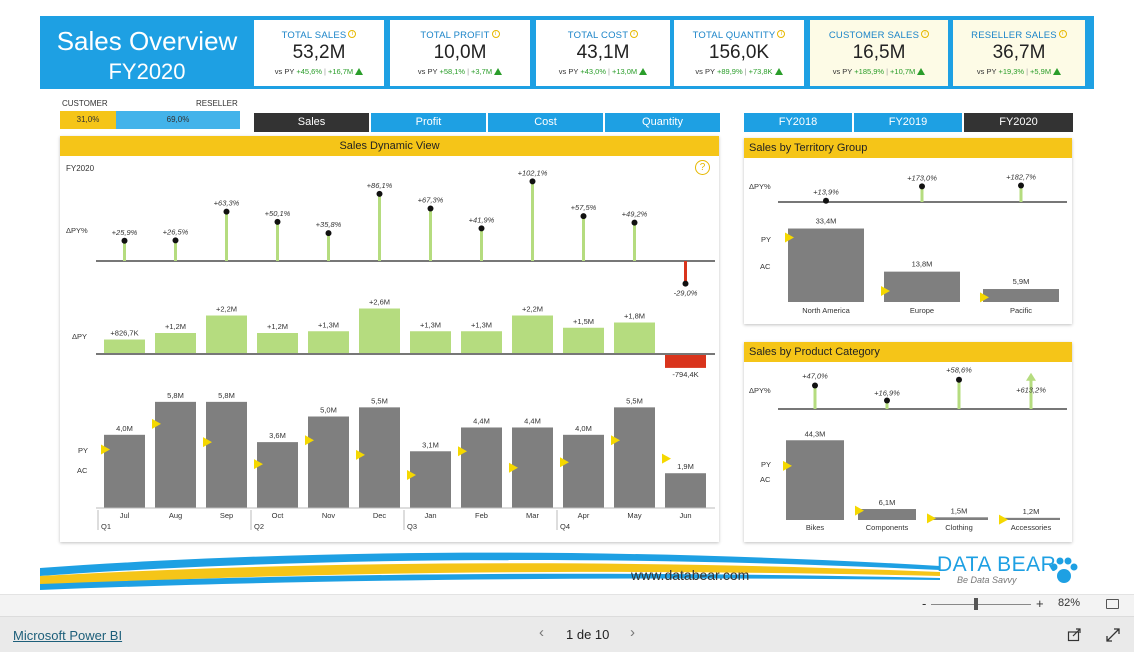 The image size is (1134, 652). Describe the element at coordinates (1018, 122) in the screenshot. I see `year-tab-fy2020: FY2020` at that location.